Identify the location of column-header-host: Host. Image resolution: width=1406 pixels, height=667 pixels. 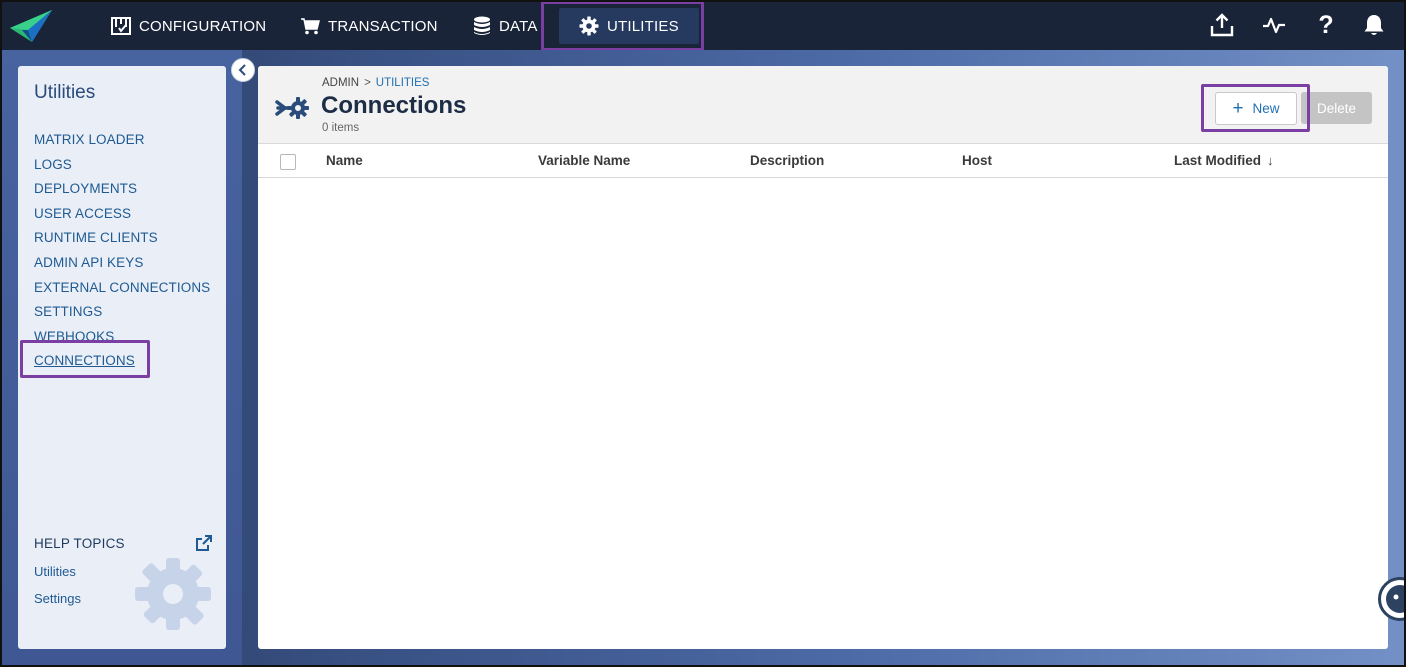
(977, 160).